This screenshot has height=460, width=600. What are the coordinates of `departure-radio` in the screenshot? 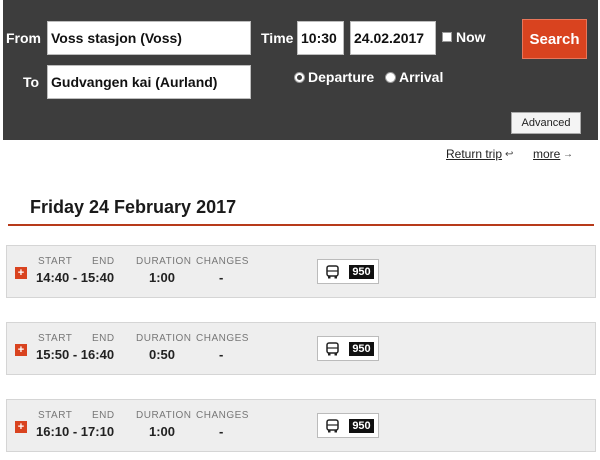 It's located at (299, 77).